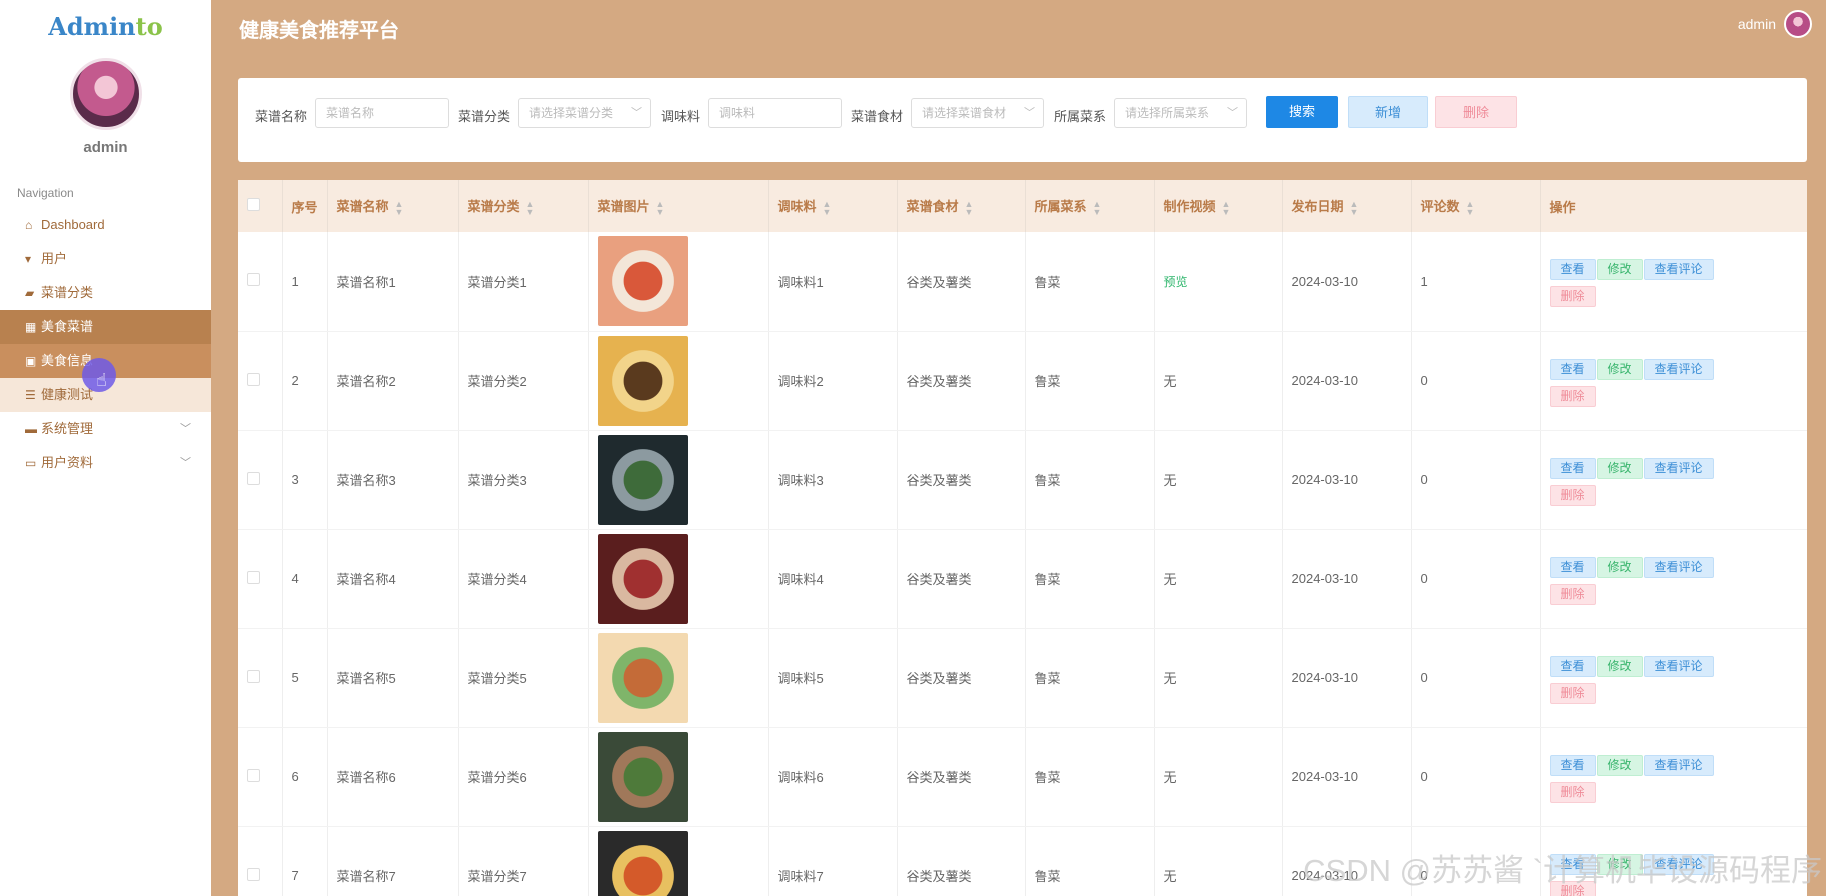  I want to click on clipboard-icon: ▣, so click(31, 361).